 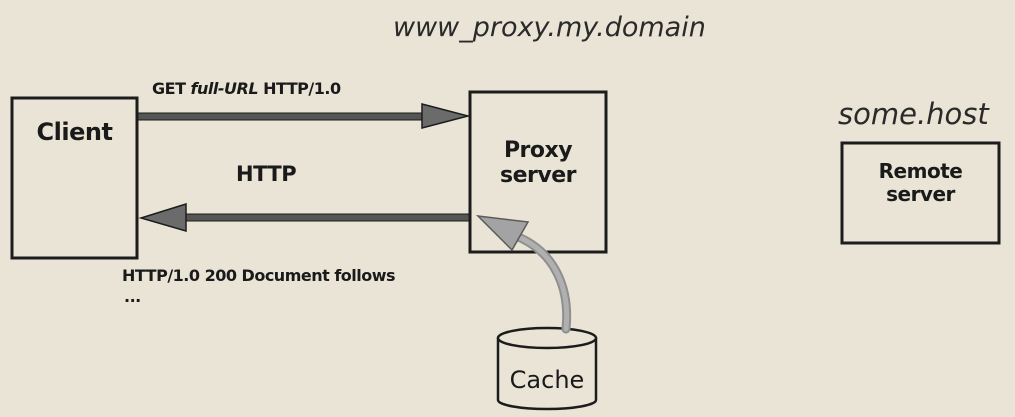 I want to click on protocol-label: HTTP, so click(x=266, y=174).